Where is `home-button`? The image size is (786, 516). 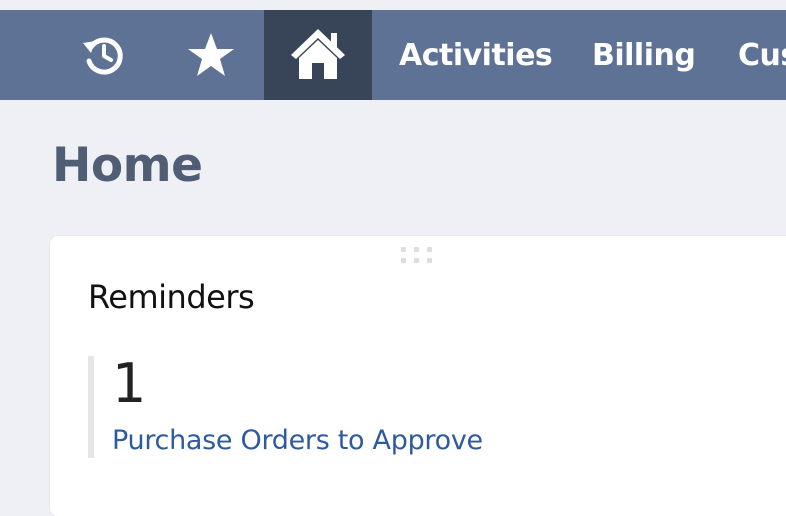 home-button is located at coordinates (318, 55).